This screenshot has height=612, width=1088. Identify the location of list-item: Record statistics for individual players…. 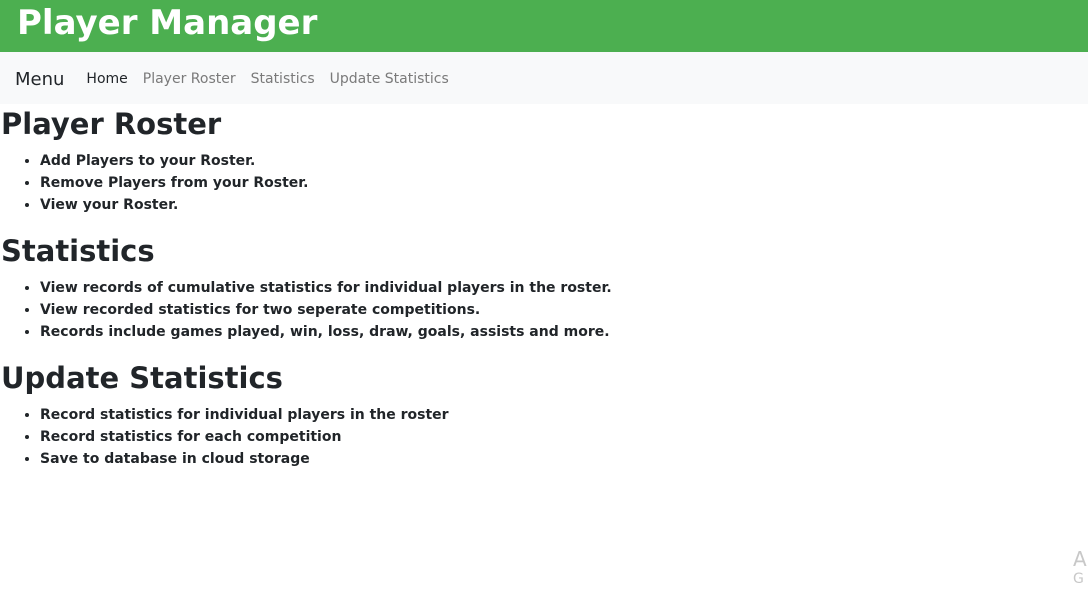
(564, 415).